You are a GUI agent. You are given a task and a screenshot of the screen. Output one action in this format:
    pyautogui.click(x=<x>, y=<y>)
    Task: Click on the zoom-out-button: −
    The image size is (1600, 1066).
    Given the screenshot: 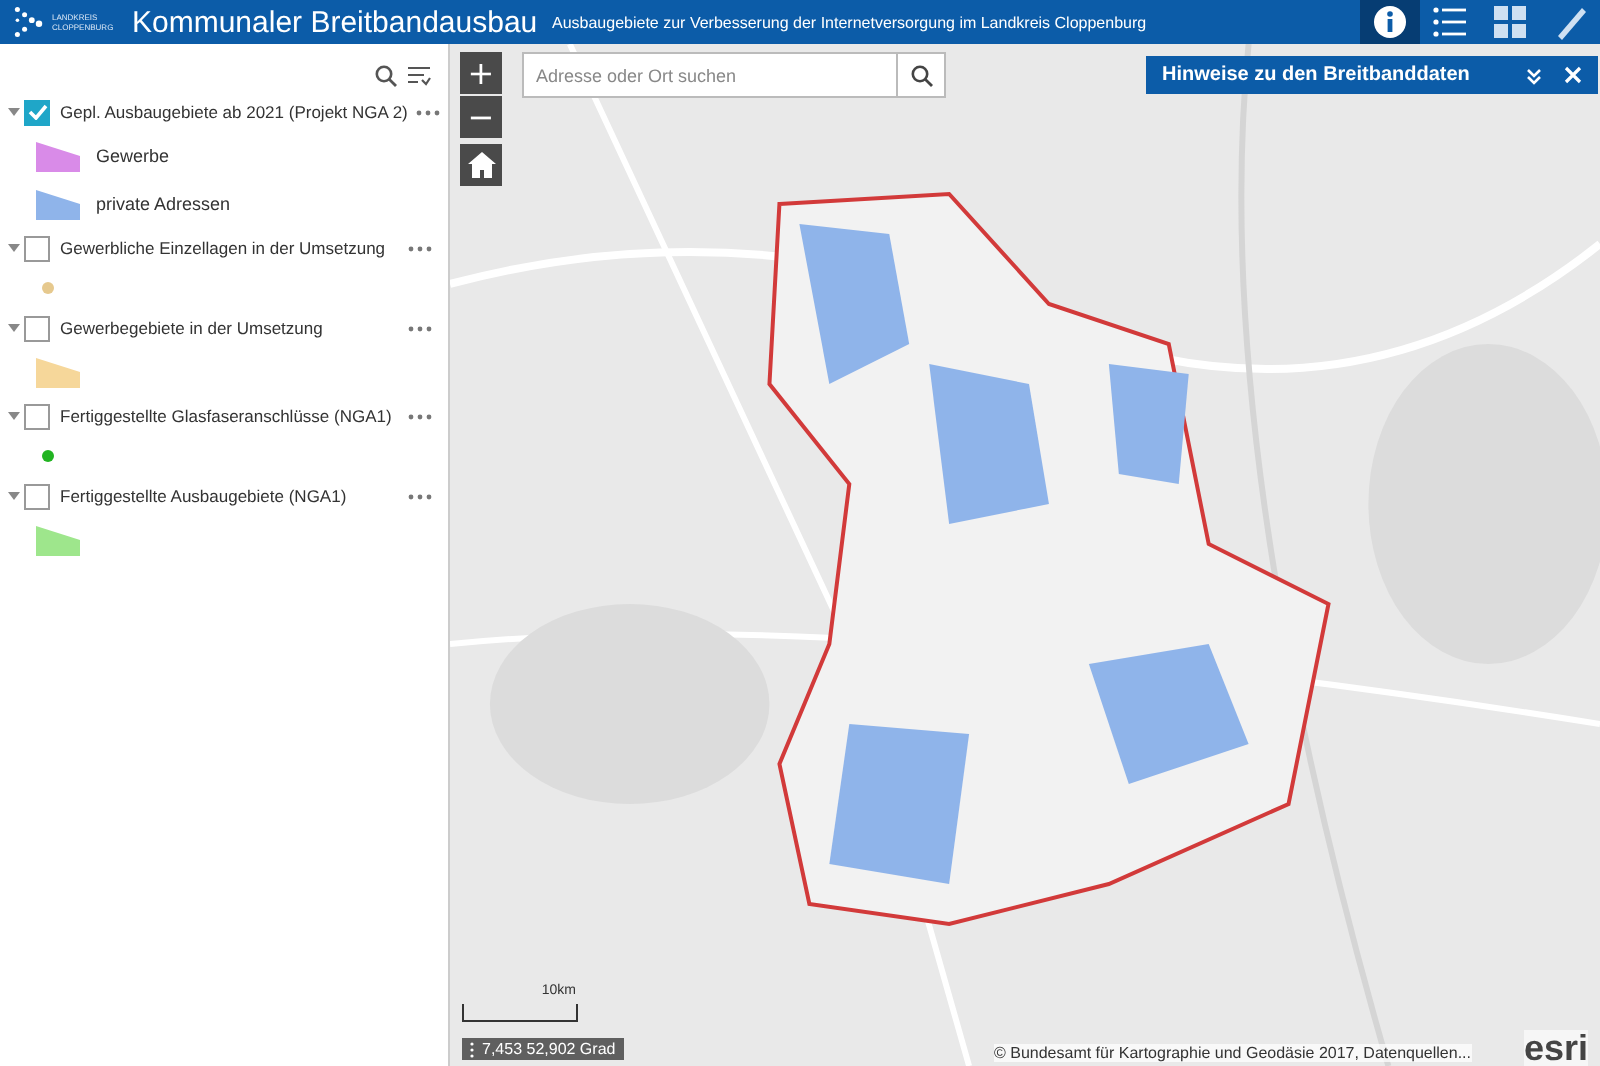 What is the action you would take?
    pyautogui.click(x=481, y=117)
    